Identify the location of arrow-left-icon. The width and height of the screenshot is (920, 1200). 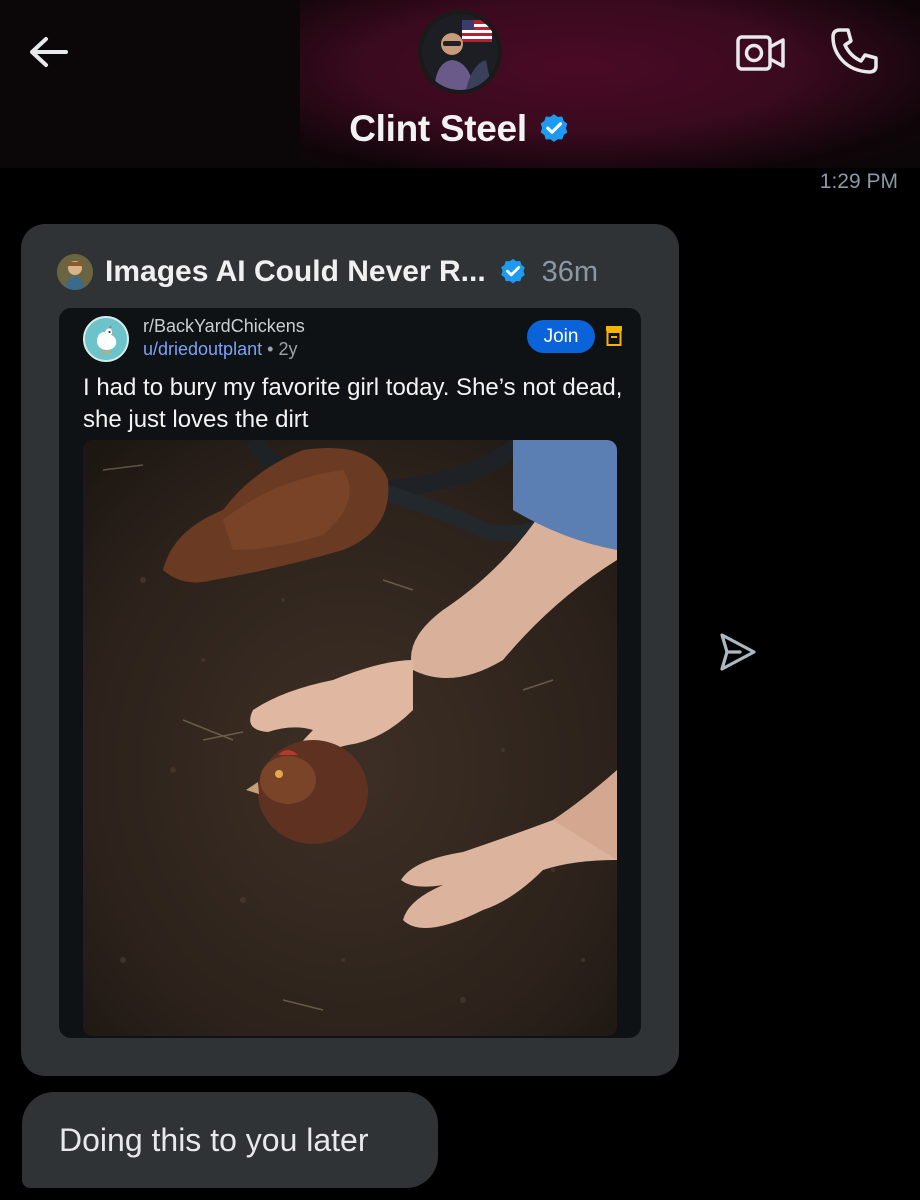
(49, 52).